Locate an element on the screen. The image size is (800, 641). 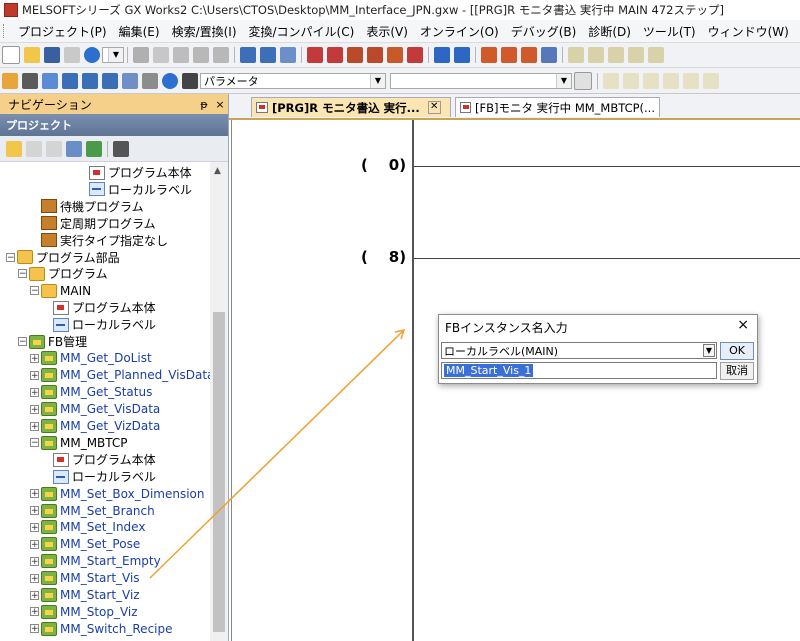
menu-tool: ツール(T) is located at coordinates (669, 31).